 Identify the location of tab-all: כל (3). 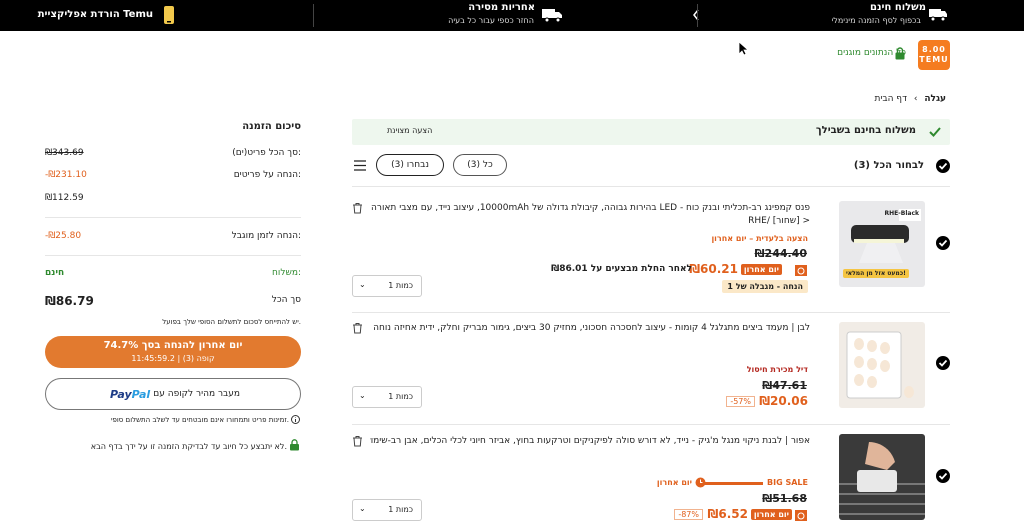
(480, 165).